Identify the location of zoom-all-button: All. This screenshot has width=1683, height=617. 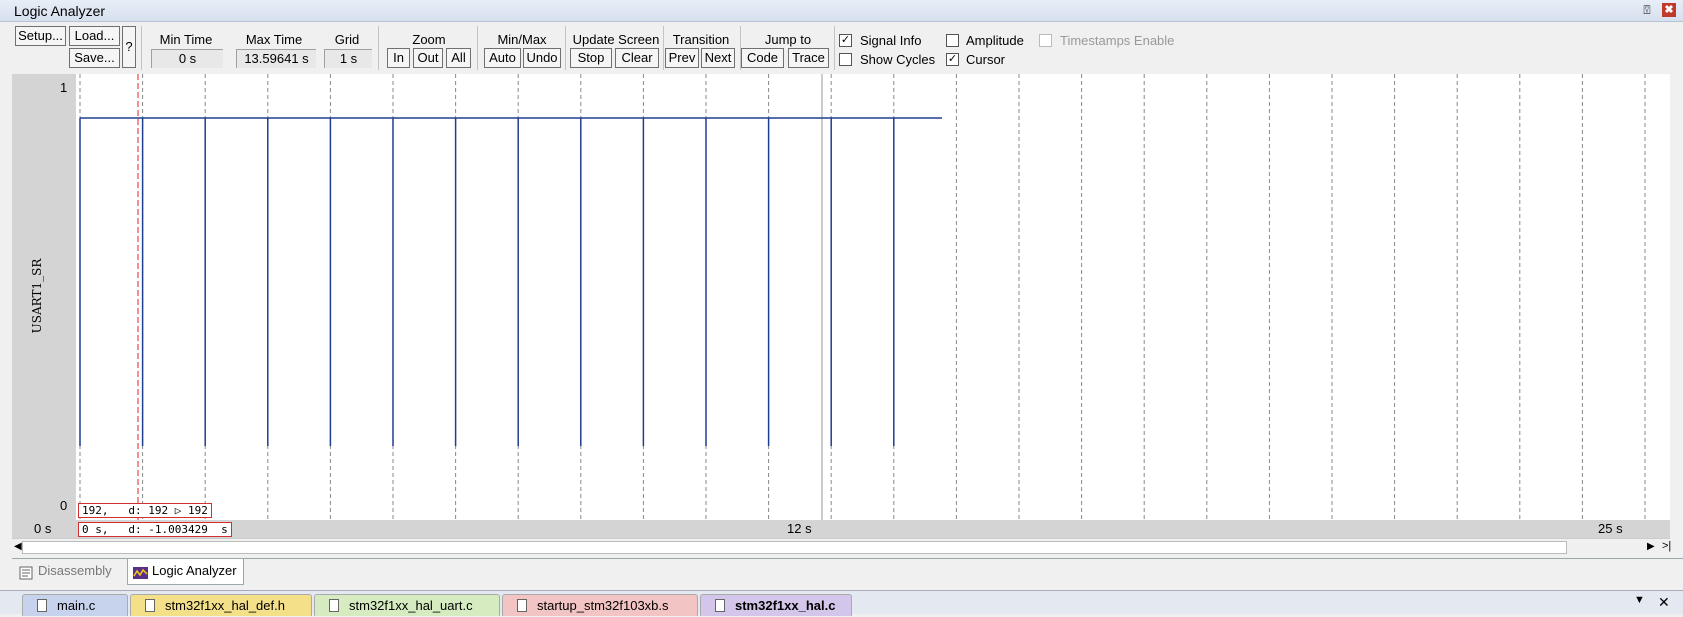
(458, 58).